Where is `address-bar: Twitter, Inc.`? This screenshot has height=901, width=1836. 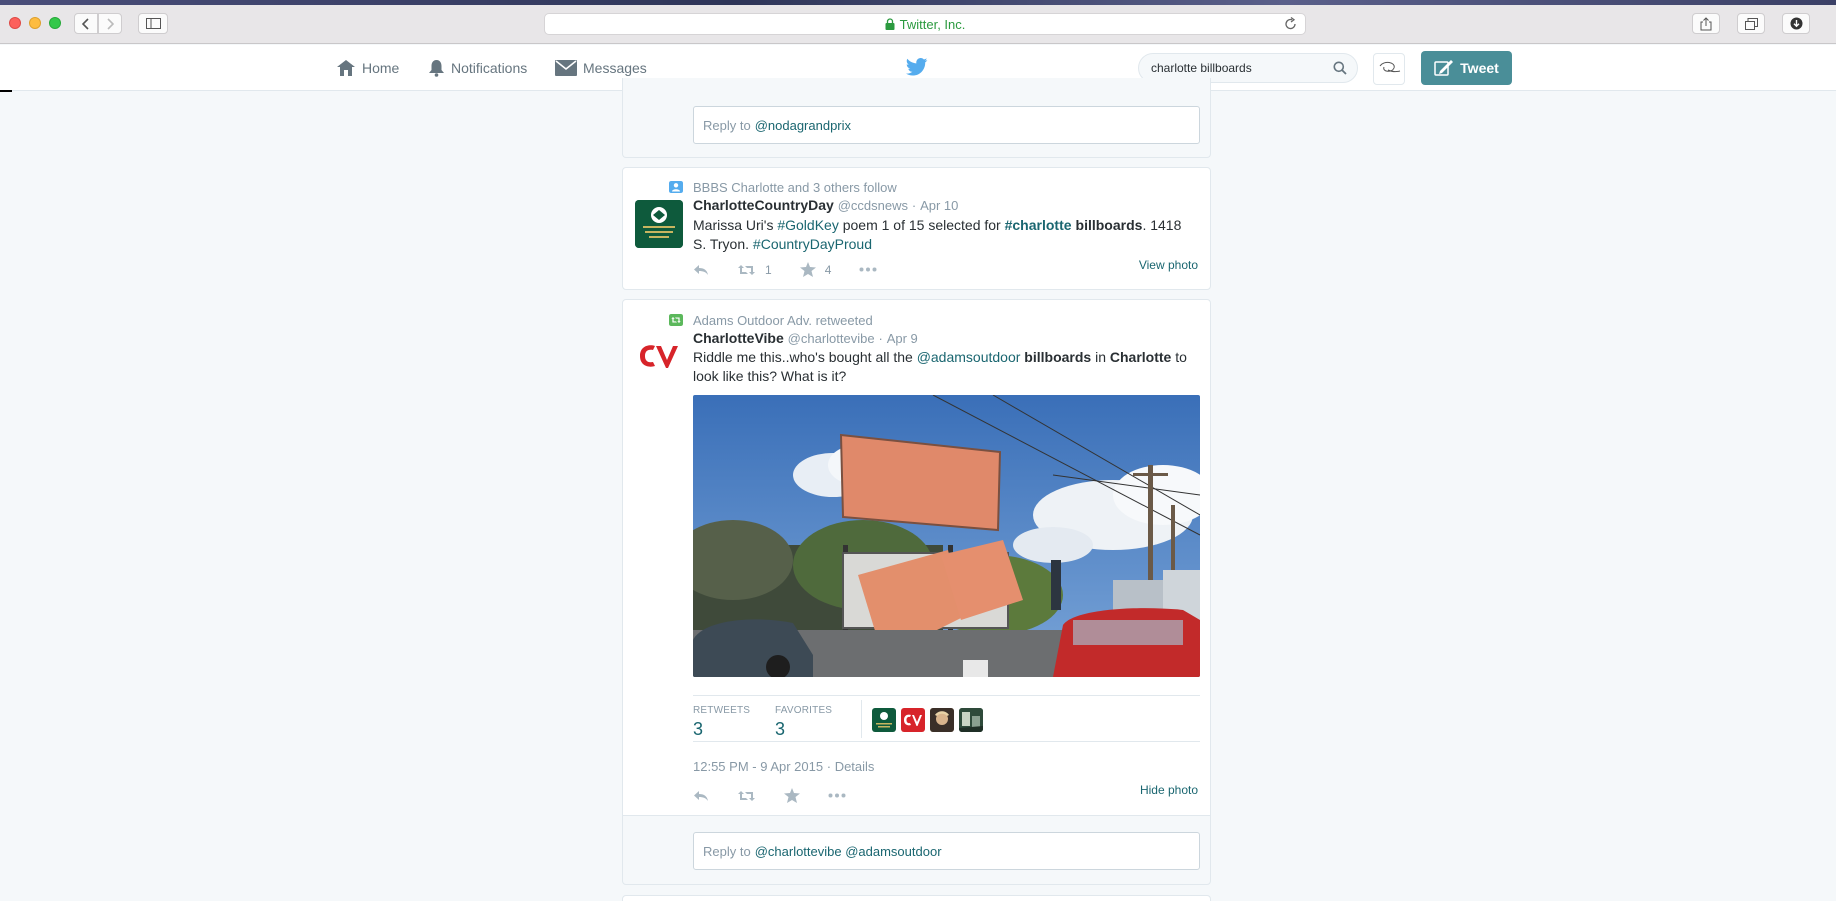
address-bar: Twitter, Inc. is located at coordinates (925, 24).